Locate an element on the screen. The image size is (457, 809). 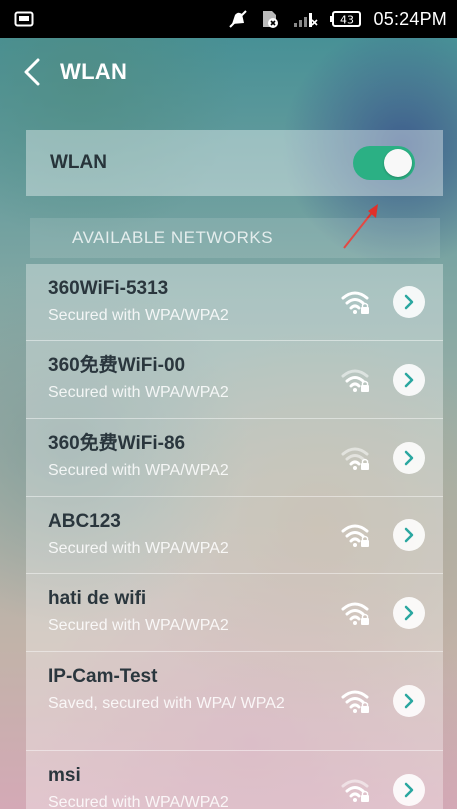
network-item: msi Secured with WPA/WPA2 is located at coordinates (234, 780).